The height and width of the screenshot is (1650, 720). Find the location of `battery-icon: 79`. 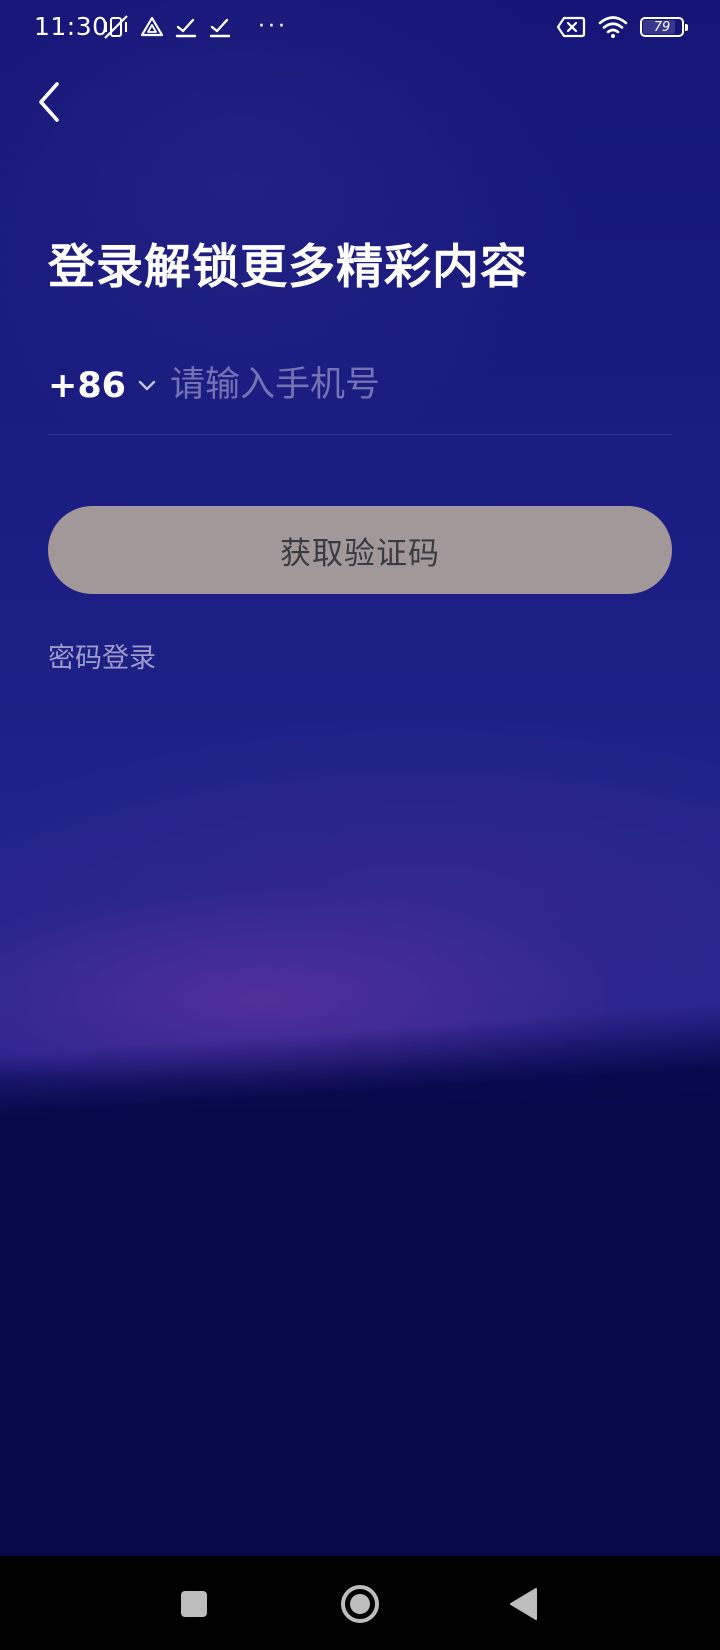

battery-icon: 79 is located at coordinates (664, 27).